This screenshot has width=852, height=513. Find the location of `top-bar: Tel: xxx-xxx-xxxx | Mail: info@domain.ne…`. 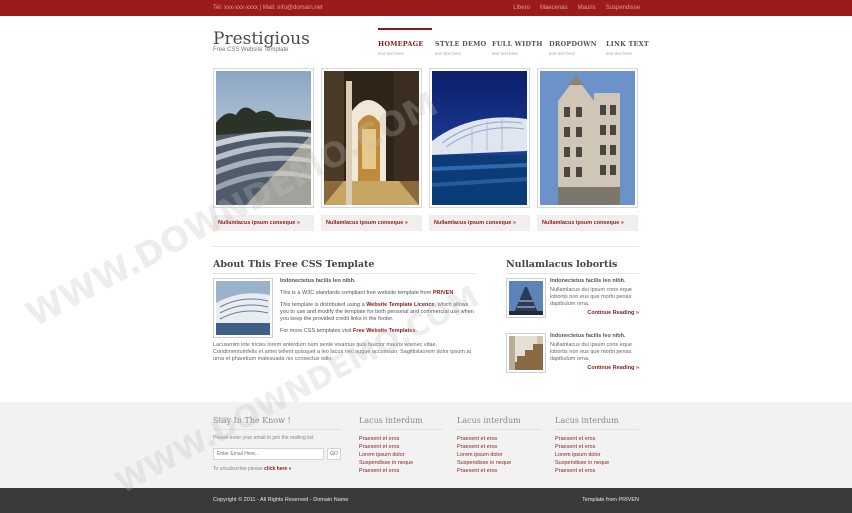

top-bar: Tel: xxx-xxx-xxxx | Mail: info@domain.ne… is located at coordinates (426, 8).